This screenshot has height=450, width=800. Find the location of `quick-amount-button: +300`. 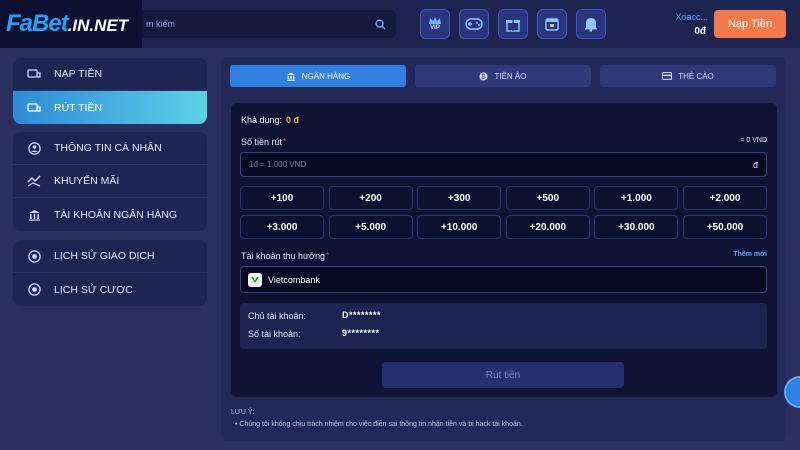

quick-amount-button: +300 is located at coordinates (459, 198).